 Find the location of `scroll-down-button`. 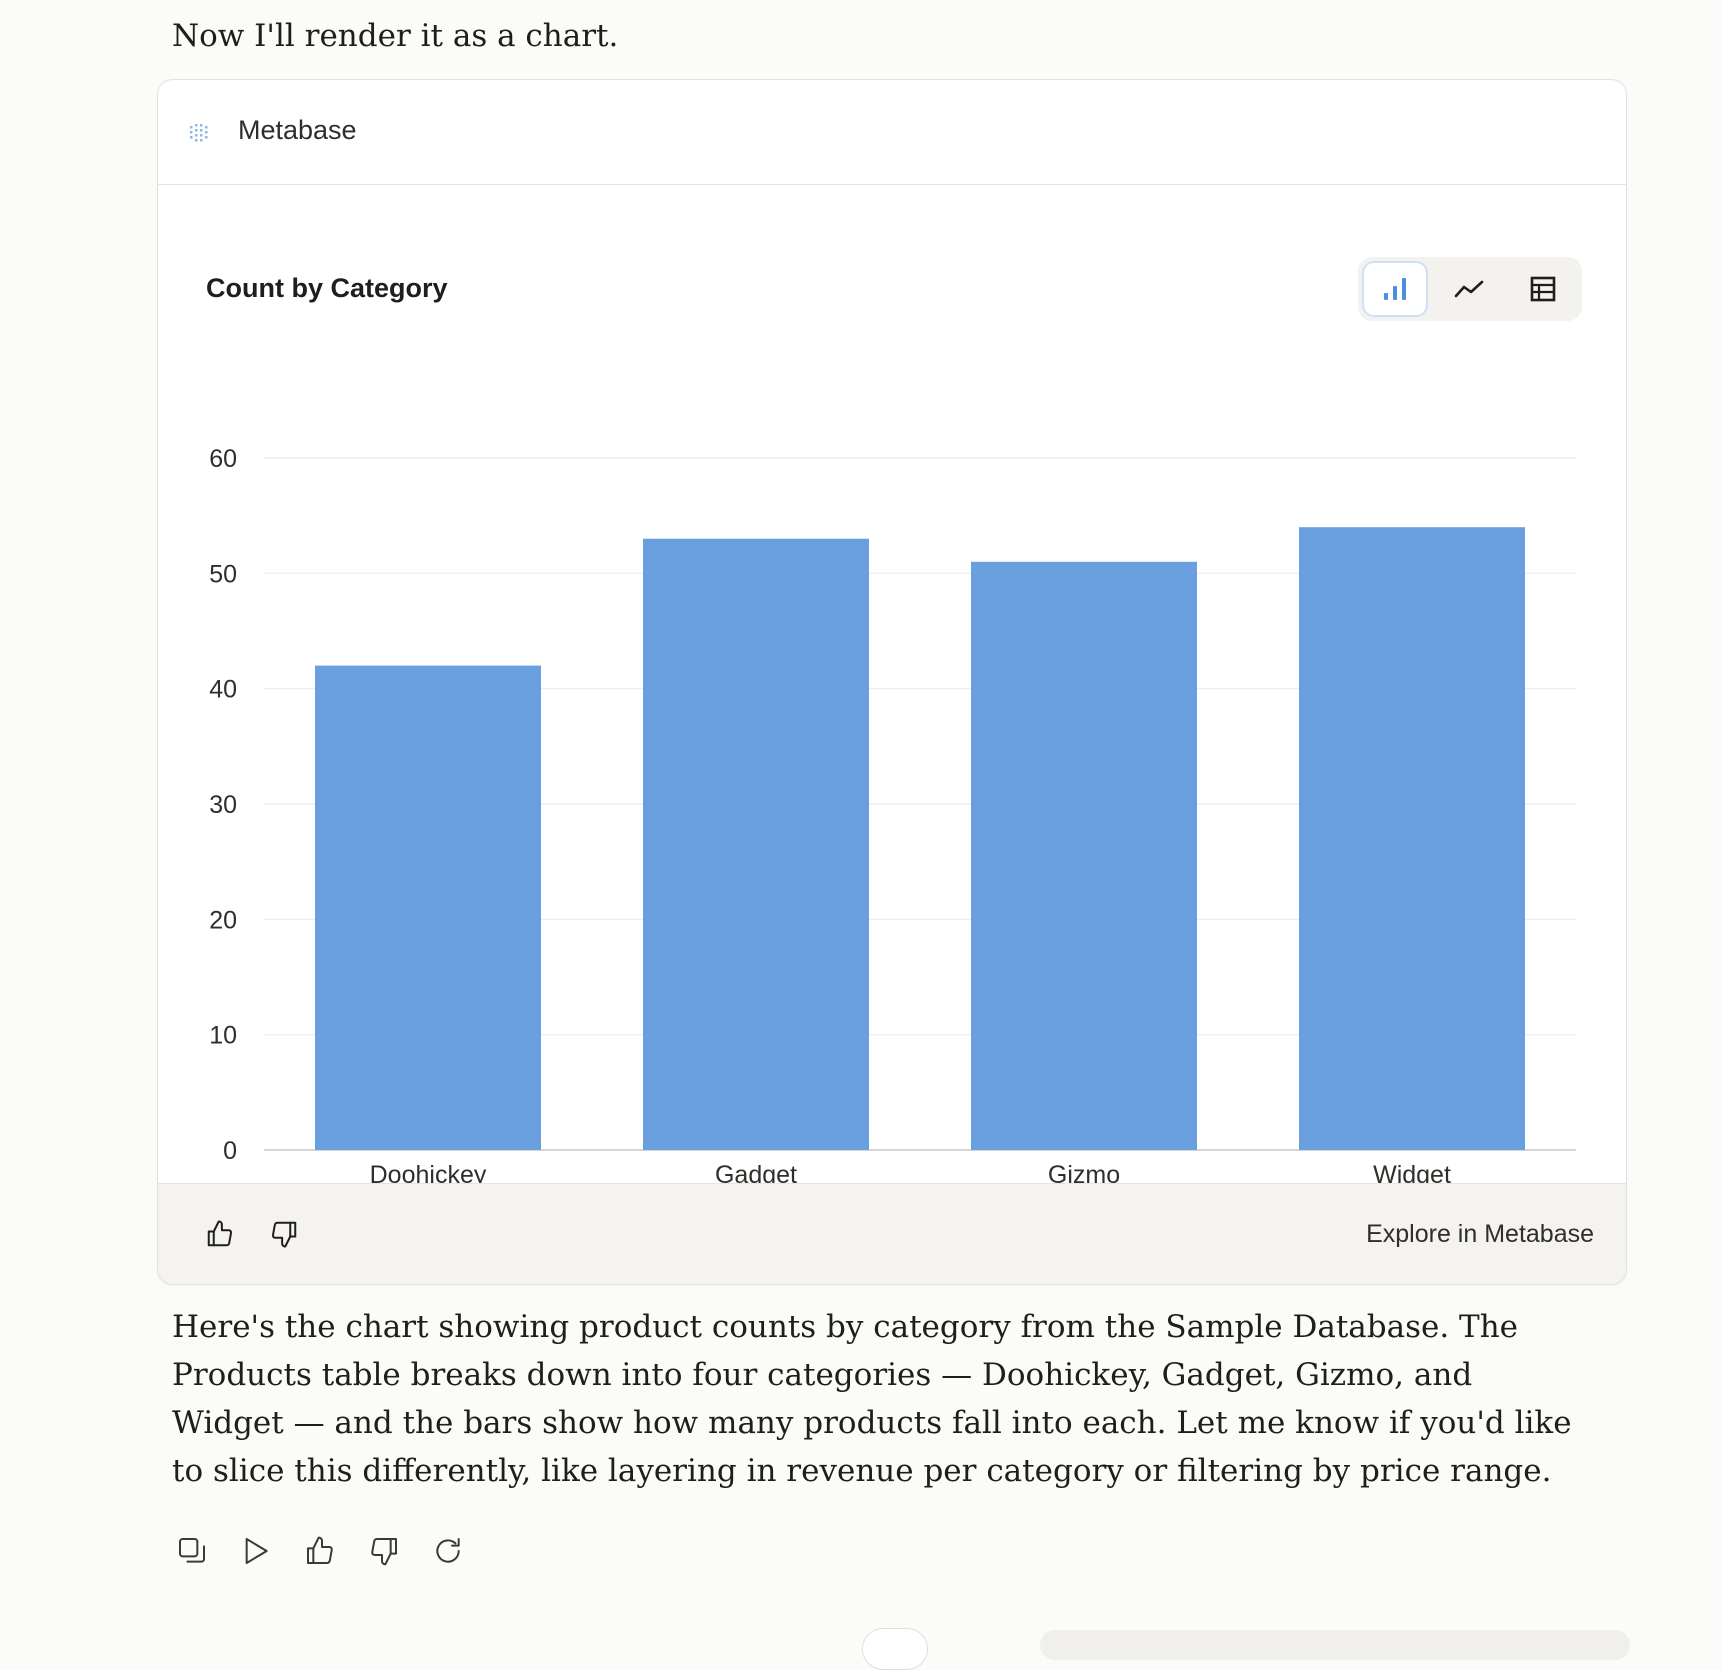

scroll-down-button is located at coordinates (895, 1649).